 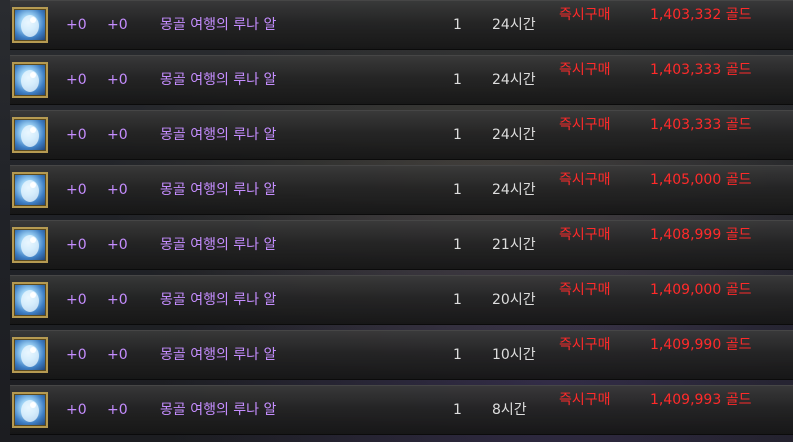 I want to click on time-remaining: 21시간, so click(x=514, y=245).